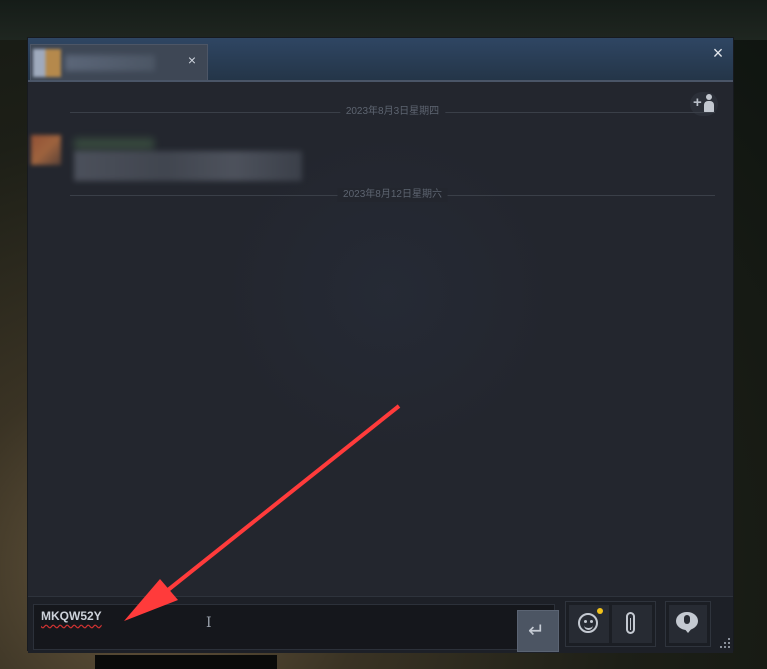 The image size is (767, 669). I want to click on smiley-icon, so click(588, 623).